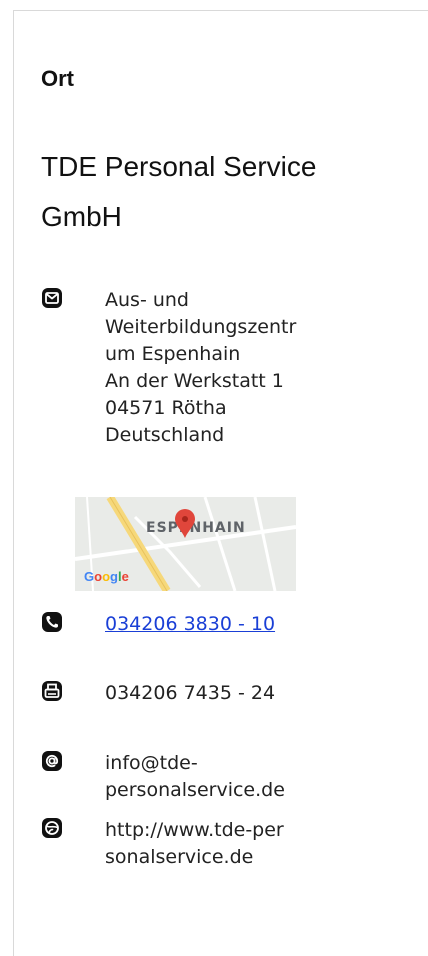  What do you see at coordinates (179, 191) in the screenshot?
I see `company-name: TDE Personal Service GmbH` at bounding box center [179, 191].